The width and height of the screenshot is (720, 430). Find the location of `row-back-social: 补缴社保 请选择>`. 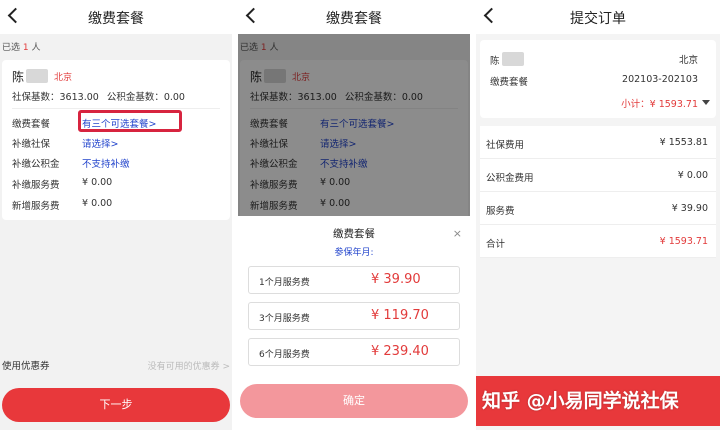

row-back-social: 补缴社保 请选择> is located at coordinates (118, 143).